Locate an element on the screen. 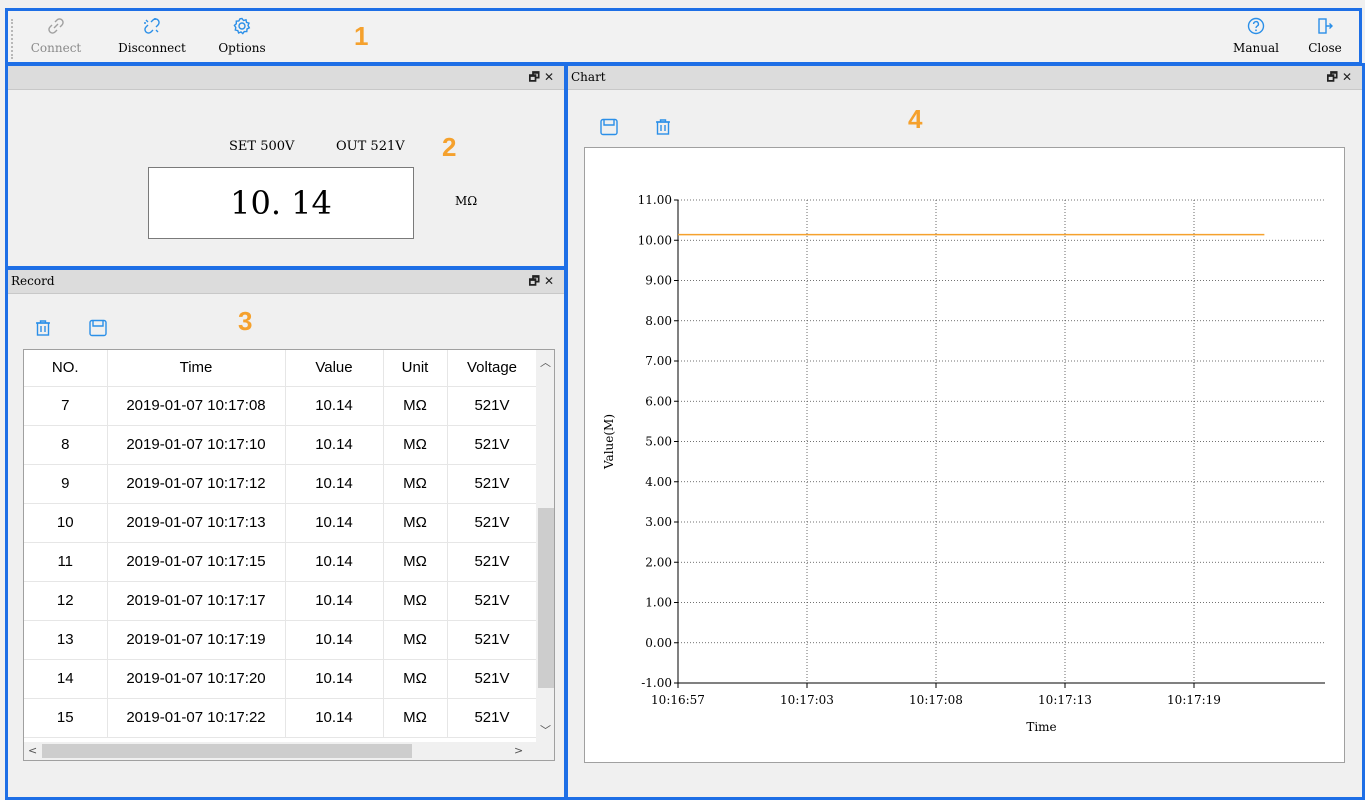 This screenshot has width=1365, height=800. cell-time: 2019-01-07 10:17:20 is located at coordinates (196, 679).